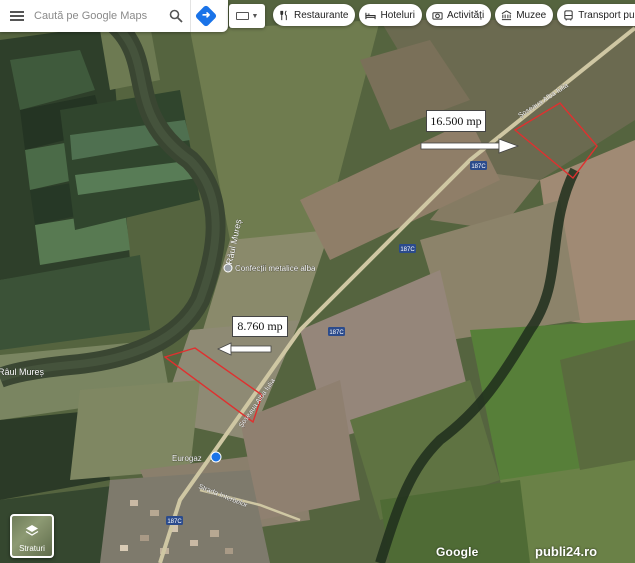  What do you see at coordinates (283, 14) in the screenshot?
I see `fork-knife-icon` at bounding box center [283, 14].